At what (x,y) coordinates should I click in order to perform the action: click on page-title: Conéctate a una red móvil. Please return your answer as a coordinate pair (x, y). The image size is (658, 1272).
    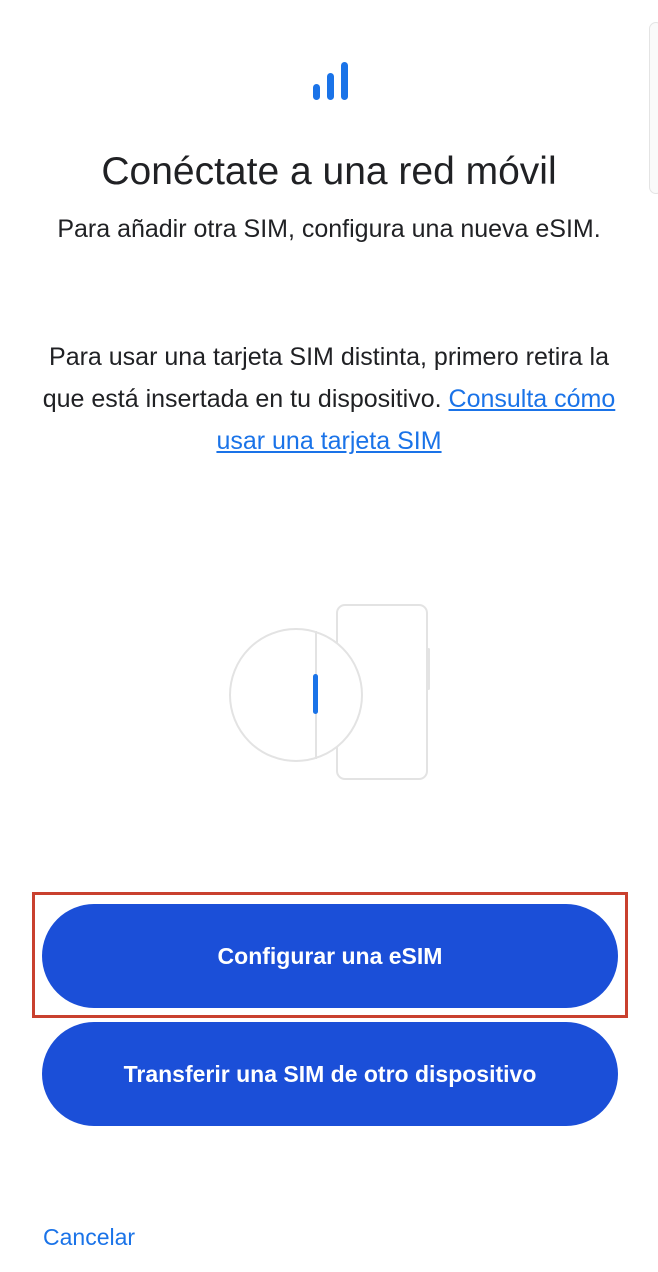
    Looking at the image, I should click on (329, 171).